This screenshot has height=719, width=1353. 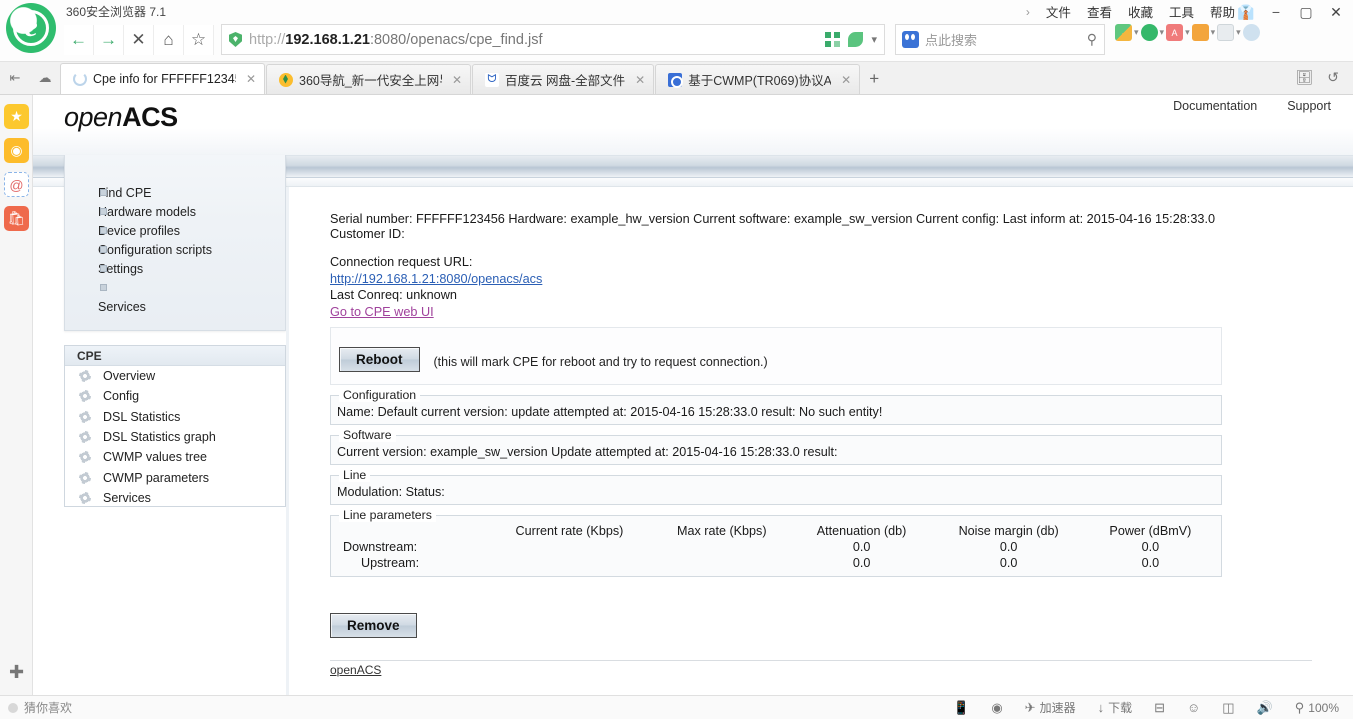 I want to click on window-icon: ⊟, so click(x=1159, y=708).